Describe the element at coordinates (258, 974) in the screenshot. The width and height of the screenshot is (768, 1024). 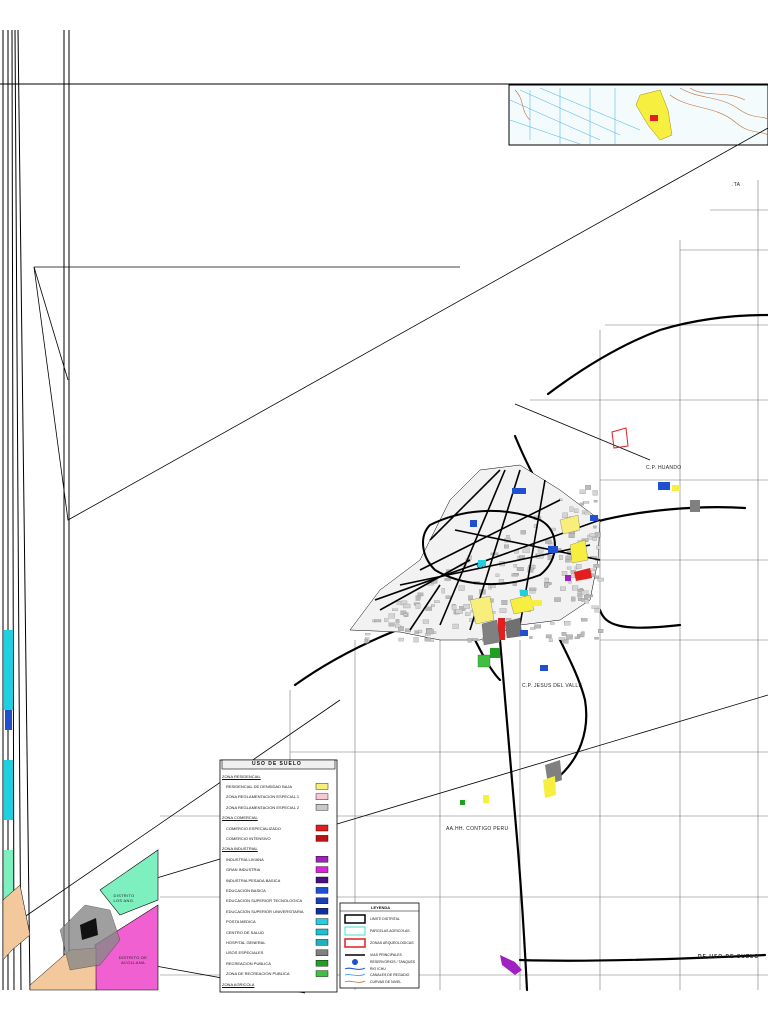
I see `legend-item-label: ZONA DE RECREACION PUBLICA` at that location.